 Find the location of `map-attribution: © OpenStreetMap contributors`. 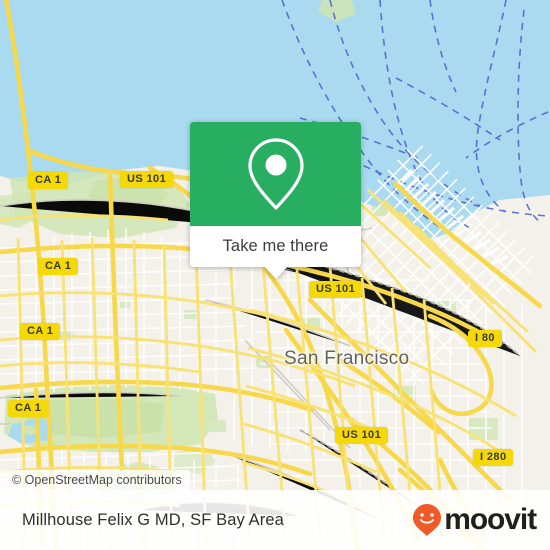

map-attribution: © OpenStreetMap contributors is located at coordinates (95, 480).